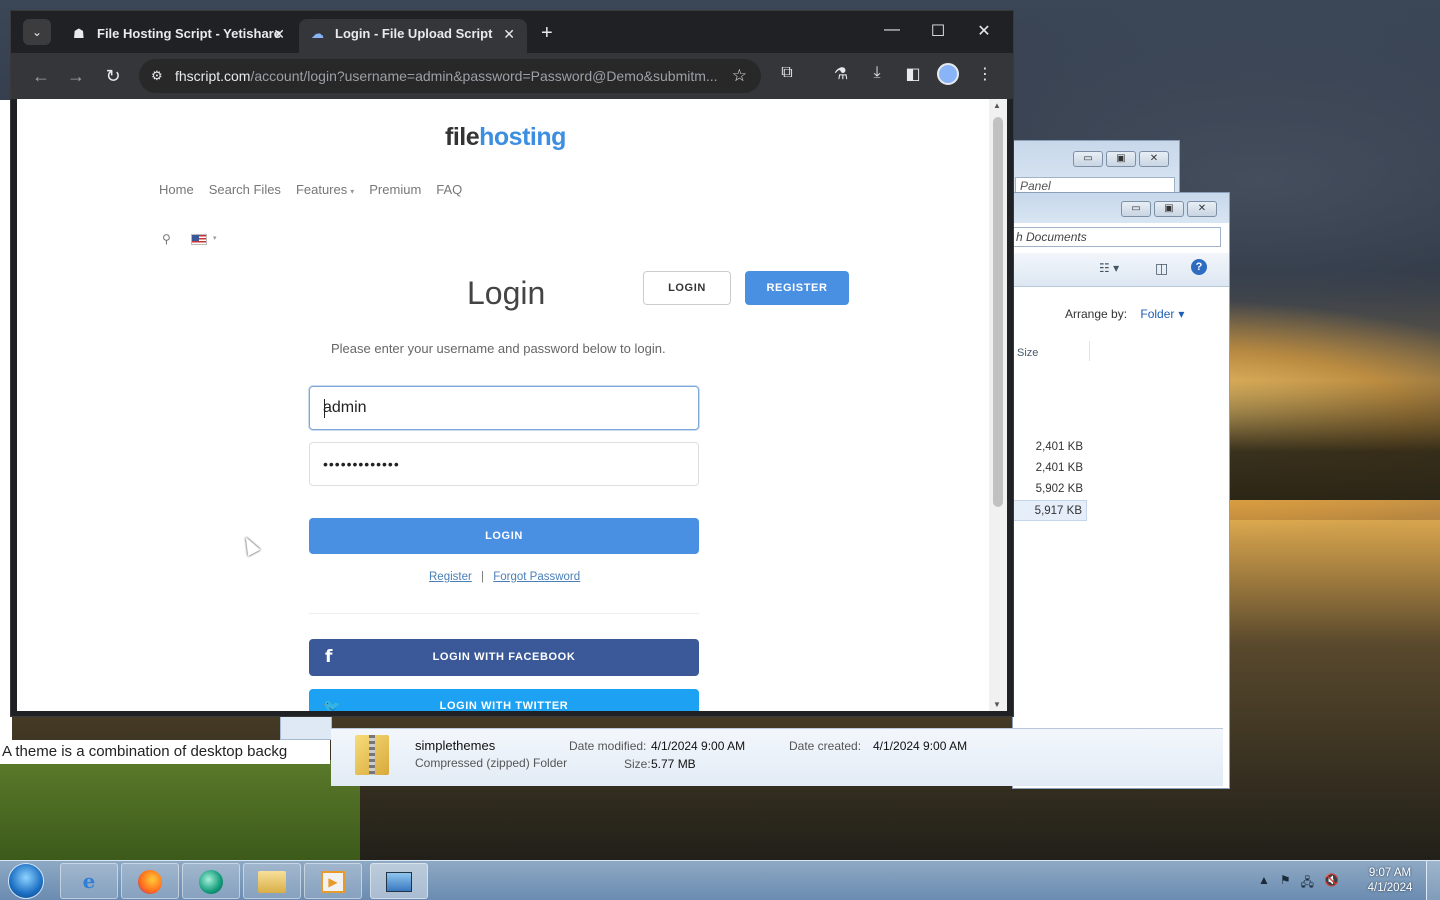 Image resolution: width=1440 pixels, height=900 pixels. Describe the element at coordinates (1285, 883) in the screenshot. I see `action-center-flag-icon: ⚑` at that location.